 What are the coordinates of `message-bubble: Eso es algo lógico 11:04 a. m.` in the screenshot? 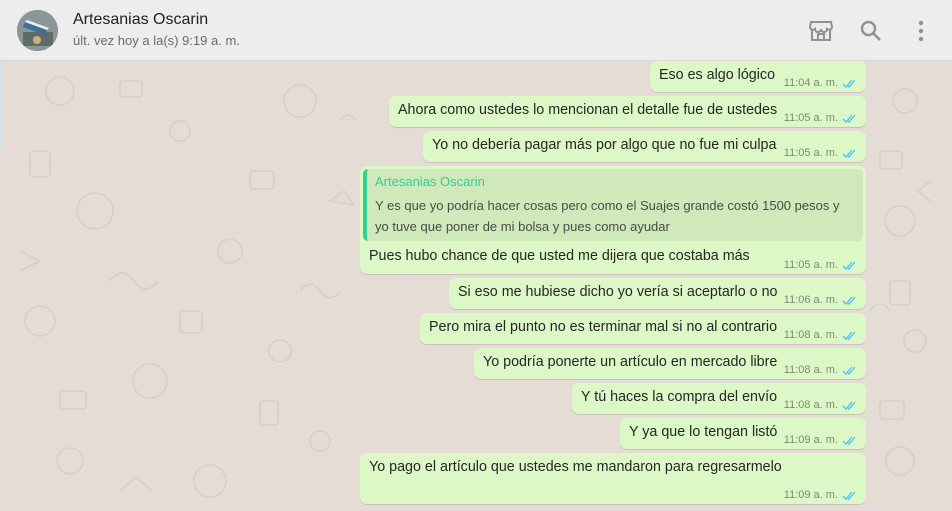 It's located at (758, 76).